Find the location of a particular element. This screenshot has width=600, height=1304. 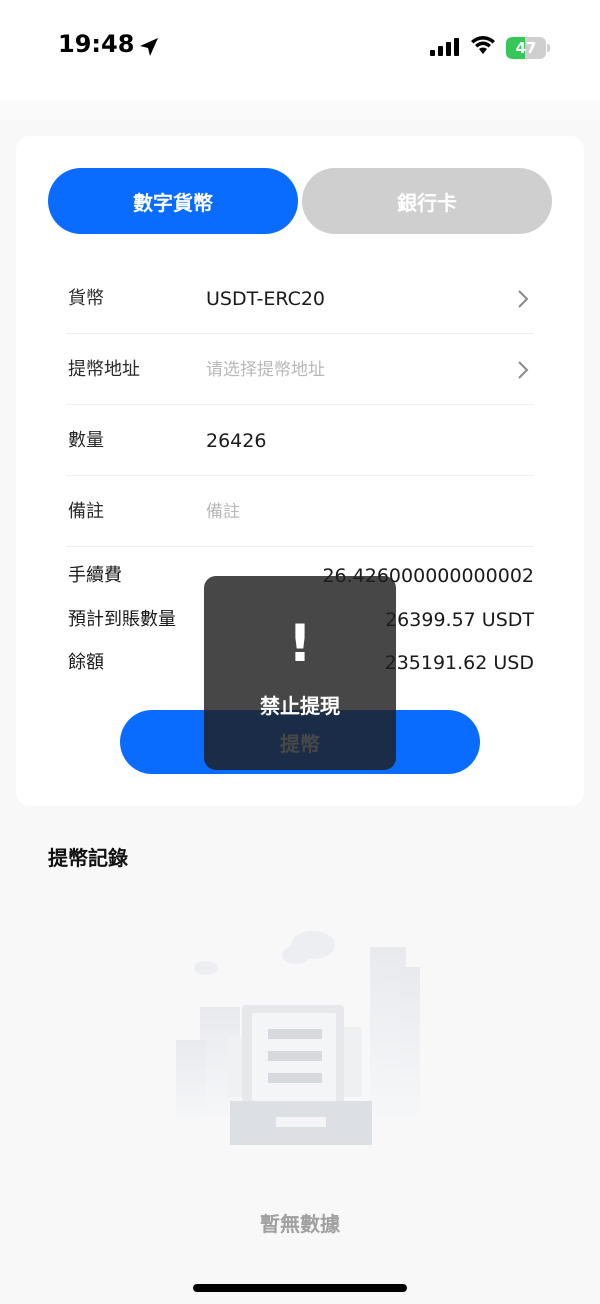

currency-value: USDT-ERC20 is located at coordinates (266, 299).